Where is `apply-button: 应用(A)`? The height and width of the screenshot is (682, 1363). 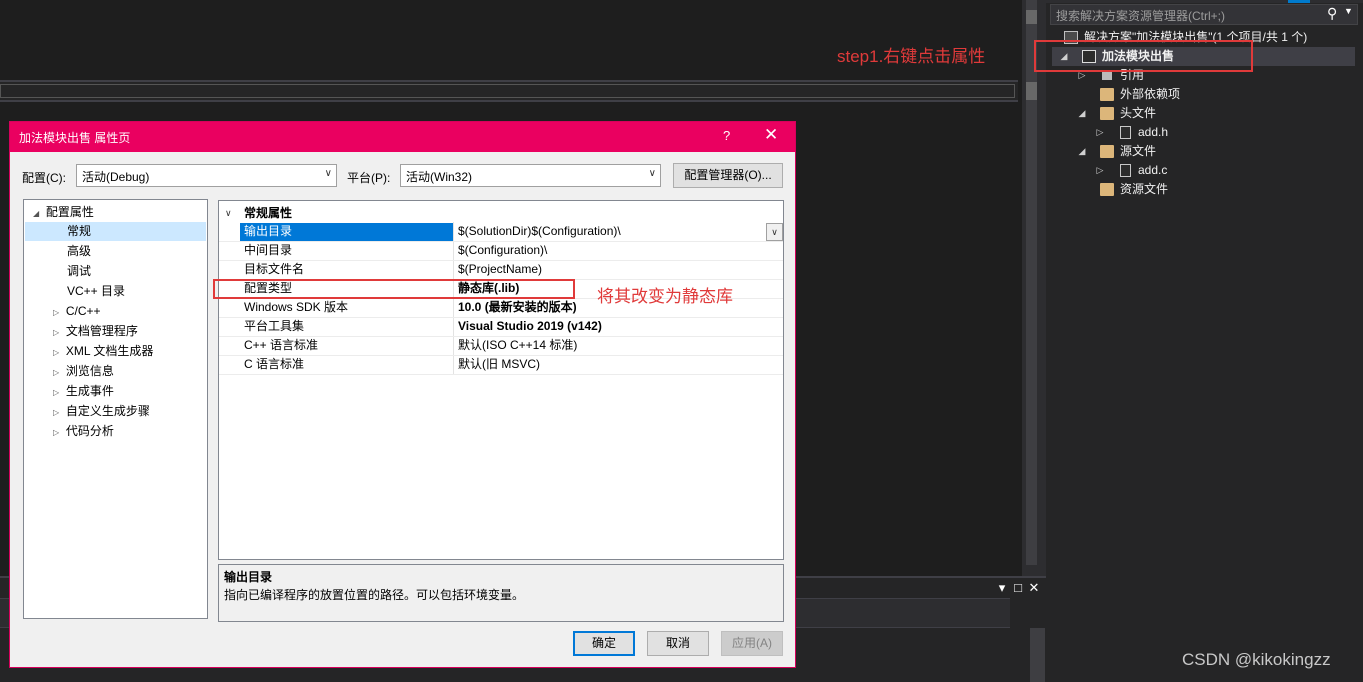
apply-button: 应用(A) is located at coordinates (752, 643).